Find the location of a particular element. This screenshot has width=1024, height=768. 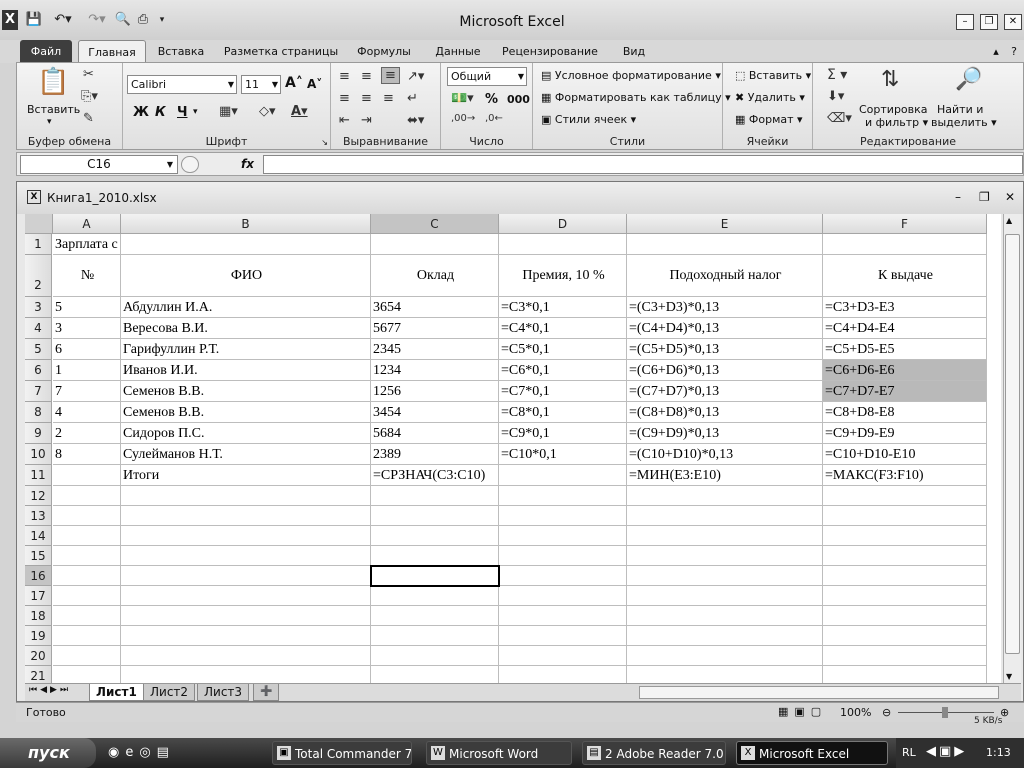

cell-a14 is located at coordinates (87, 536).